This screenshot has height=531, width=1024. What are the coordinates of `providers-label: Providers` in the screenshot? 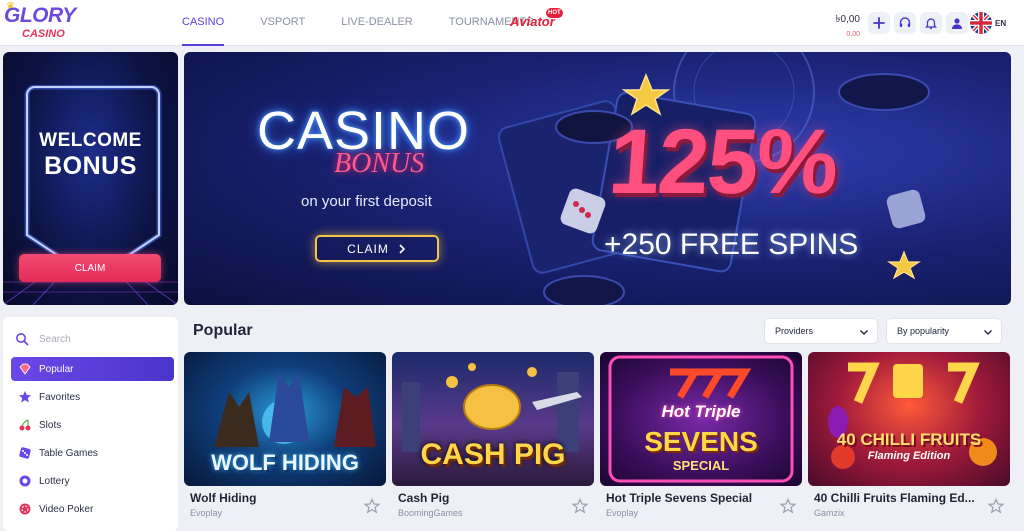 It's located at (794, 331).